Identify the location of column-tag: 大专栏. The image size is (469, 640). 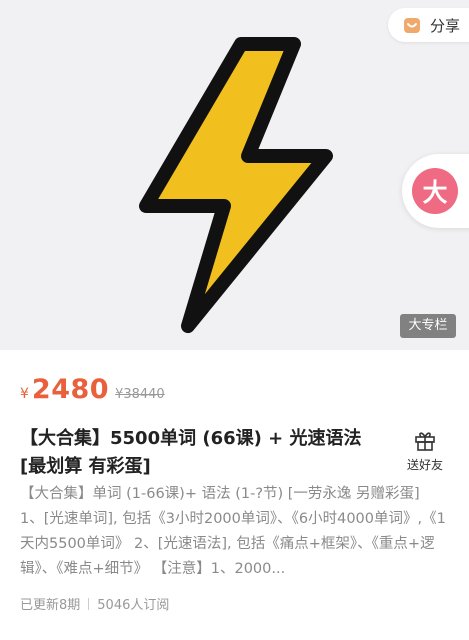
(428, 326).